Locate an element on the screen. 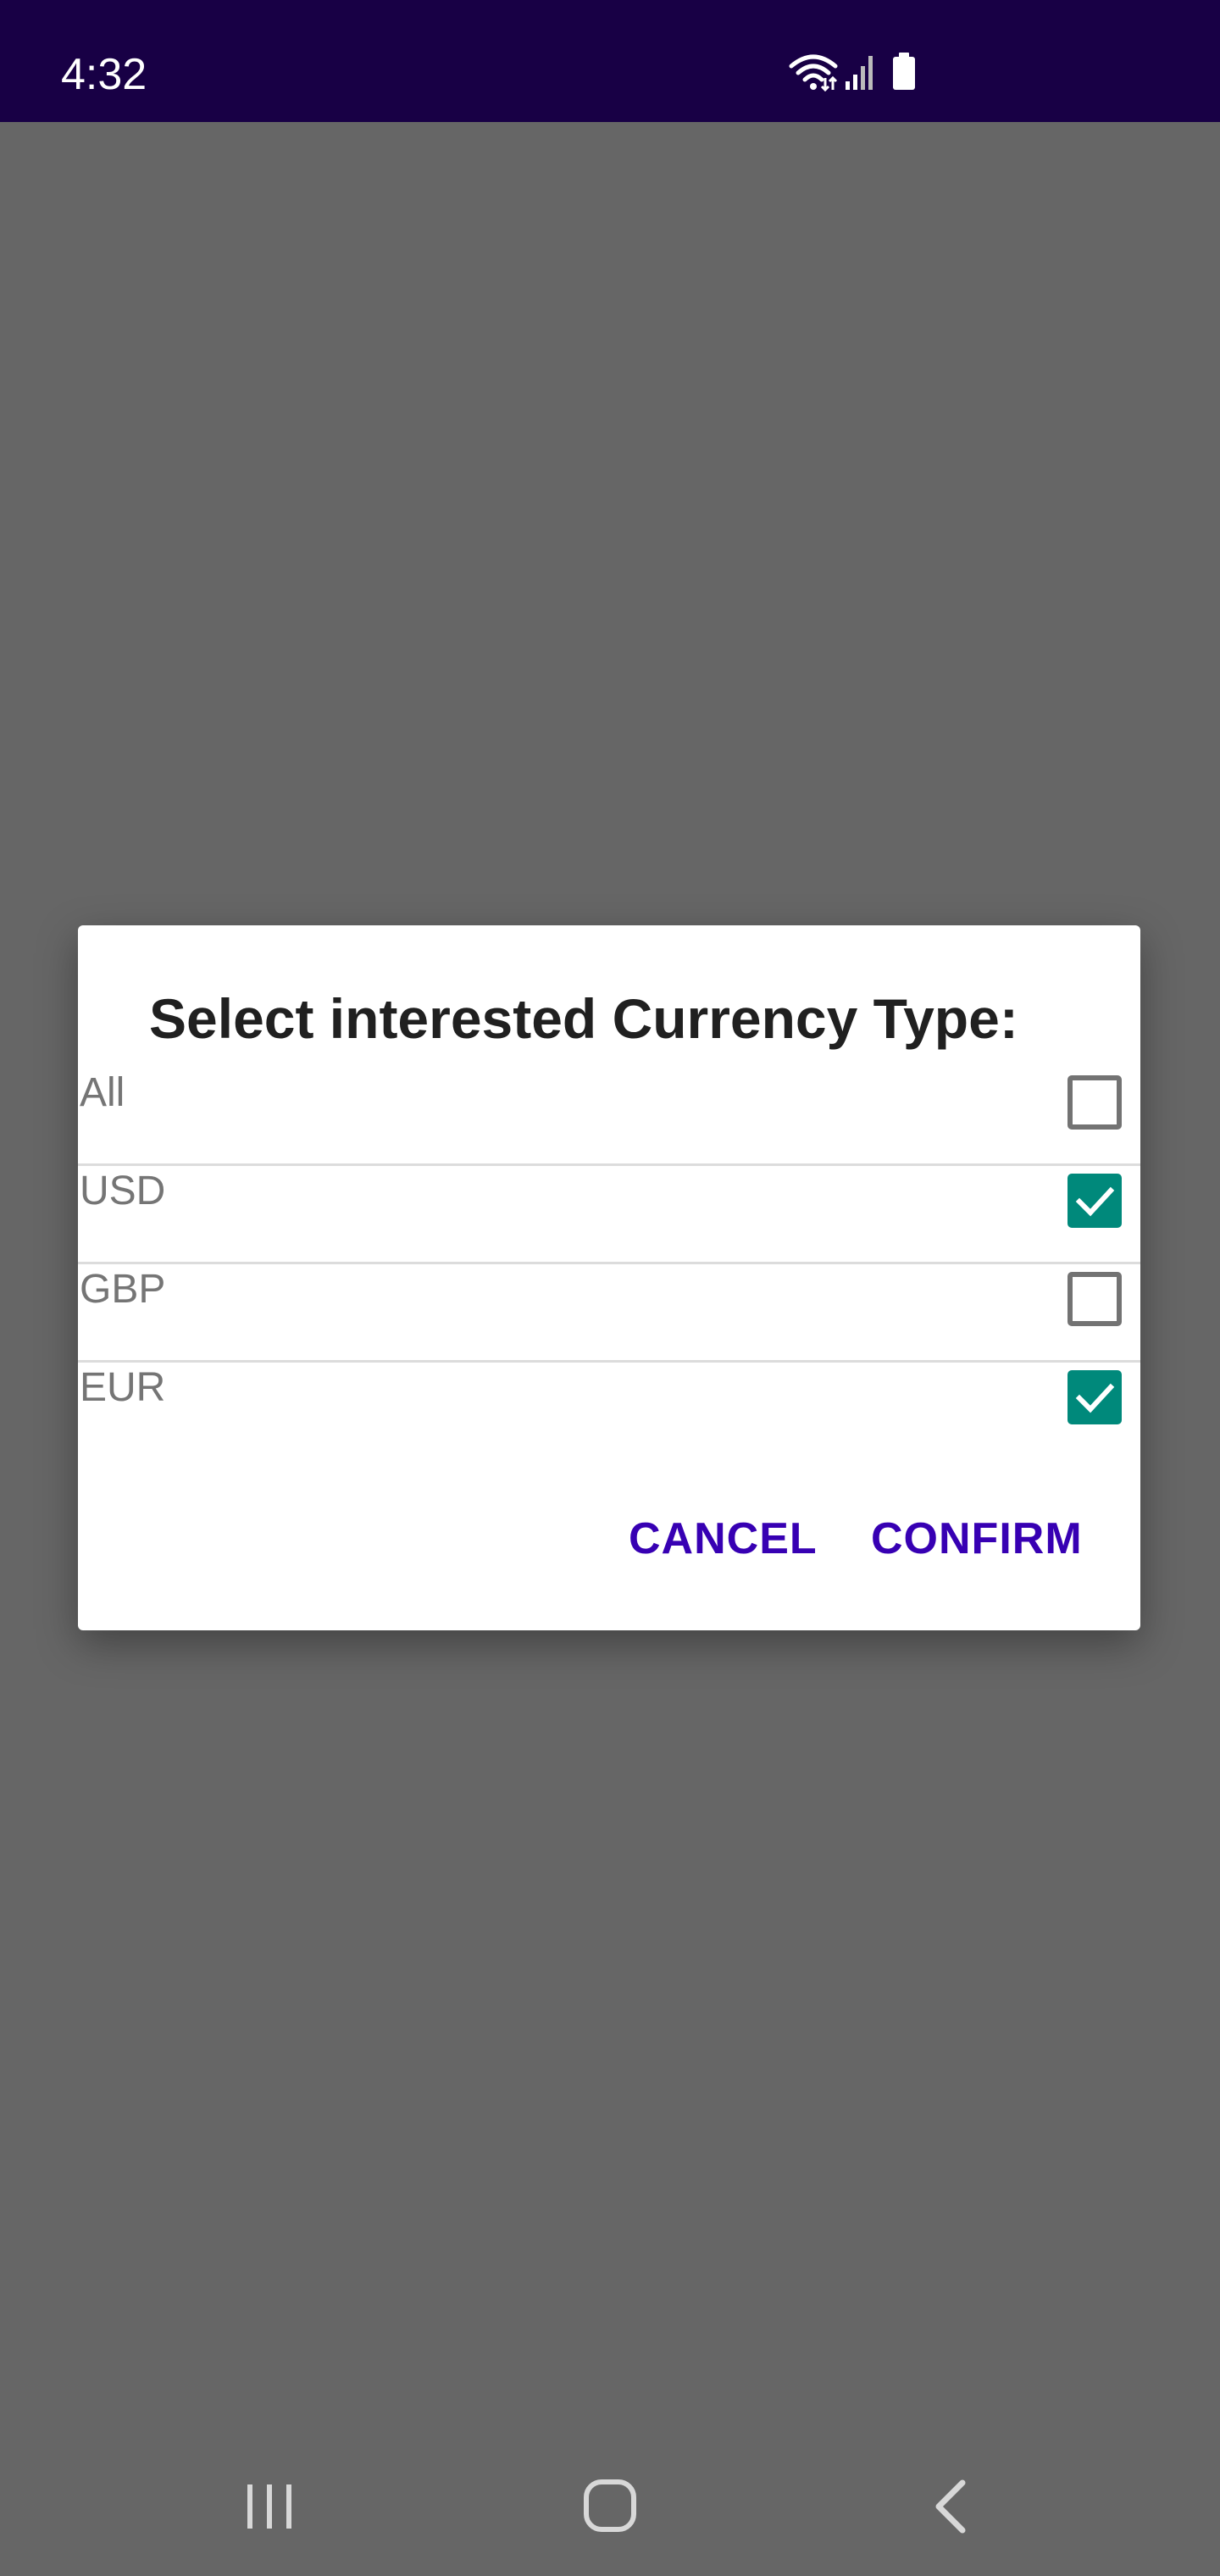 This screenshot has height=2576, width=1220. option-row-usd: USD is located at coordinates (609, 1215).